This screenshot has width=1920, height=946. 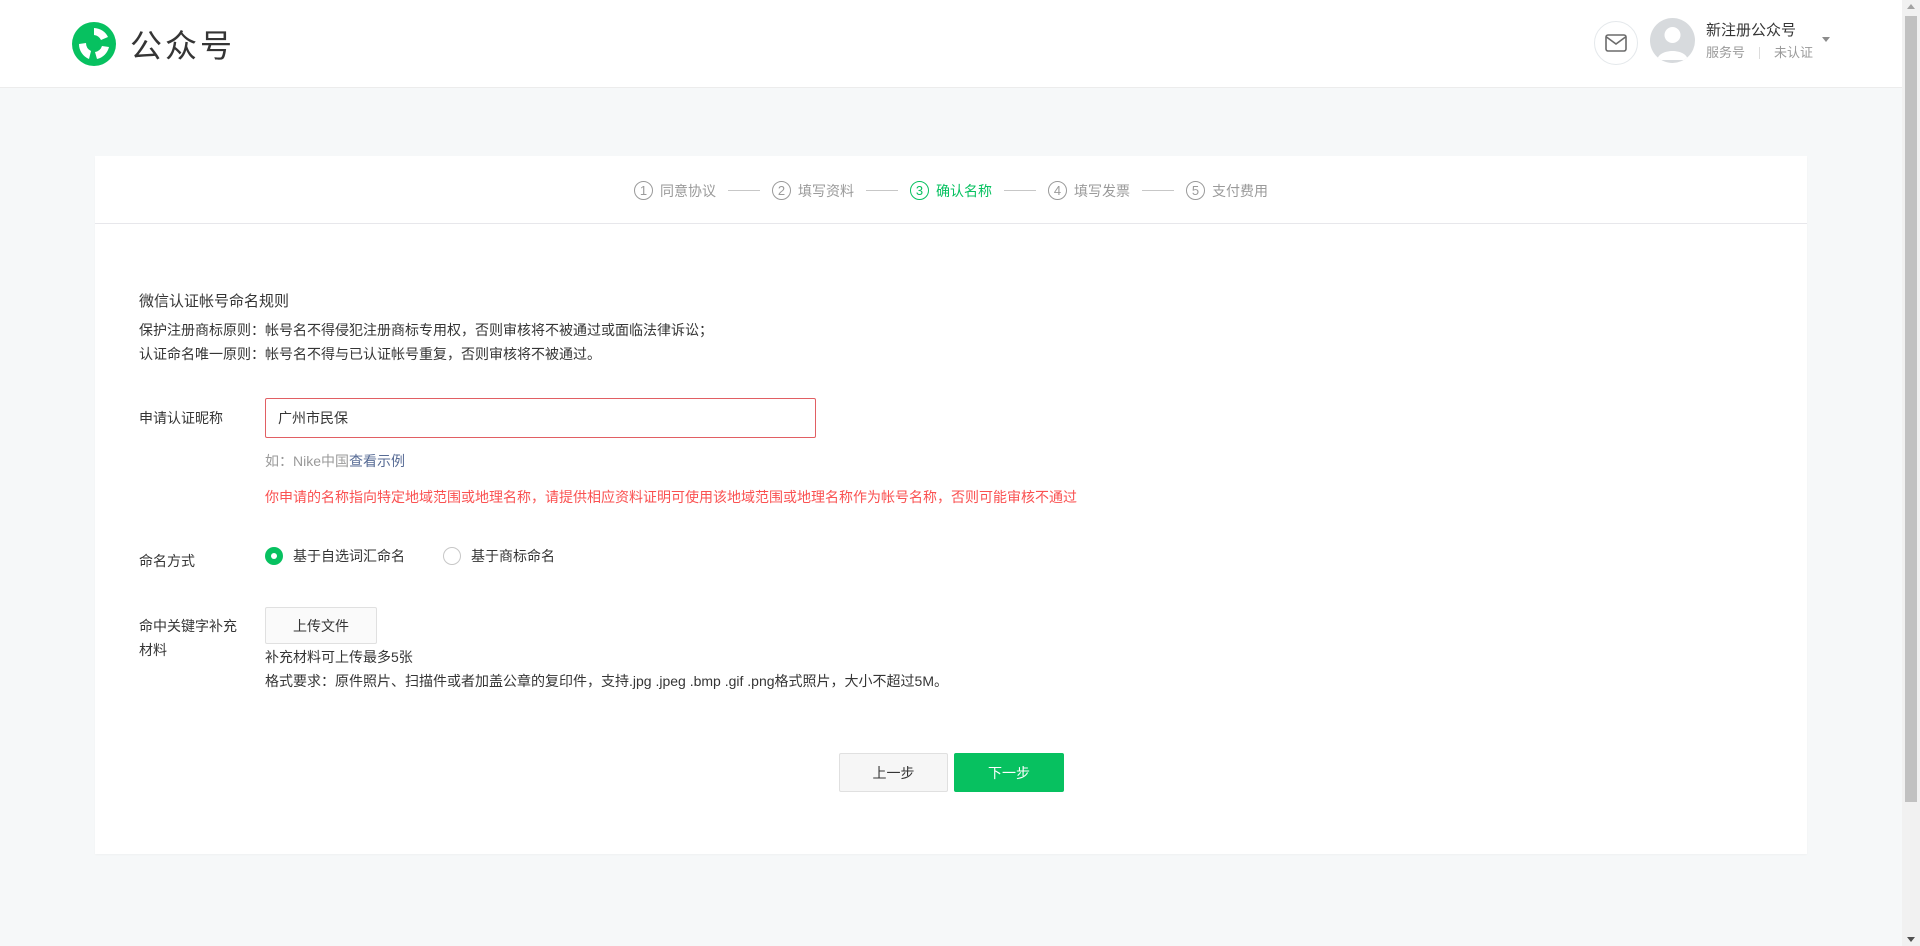 What do you see at coordinates (1057, 190) in the screenshot?
I see `step-number: 4` at bounding box center [1057, 190].